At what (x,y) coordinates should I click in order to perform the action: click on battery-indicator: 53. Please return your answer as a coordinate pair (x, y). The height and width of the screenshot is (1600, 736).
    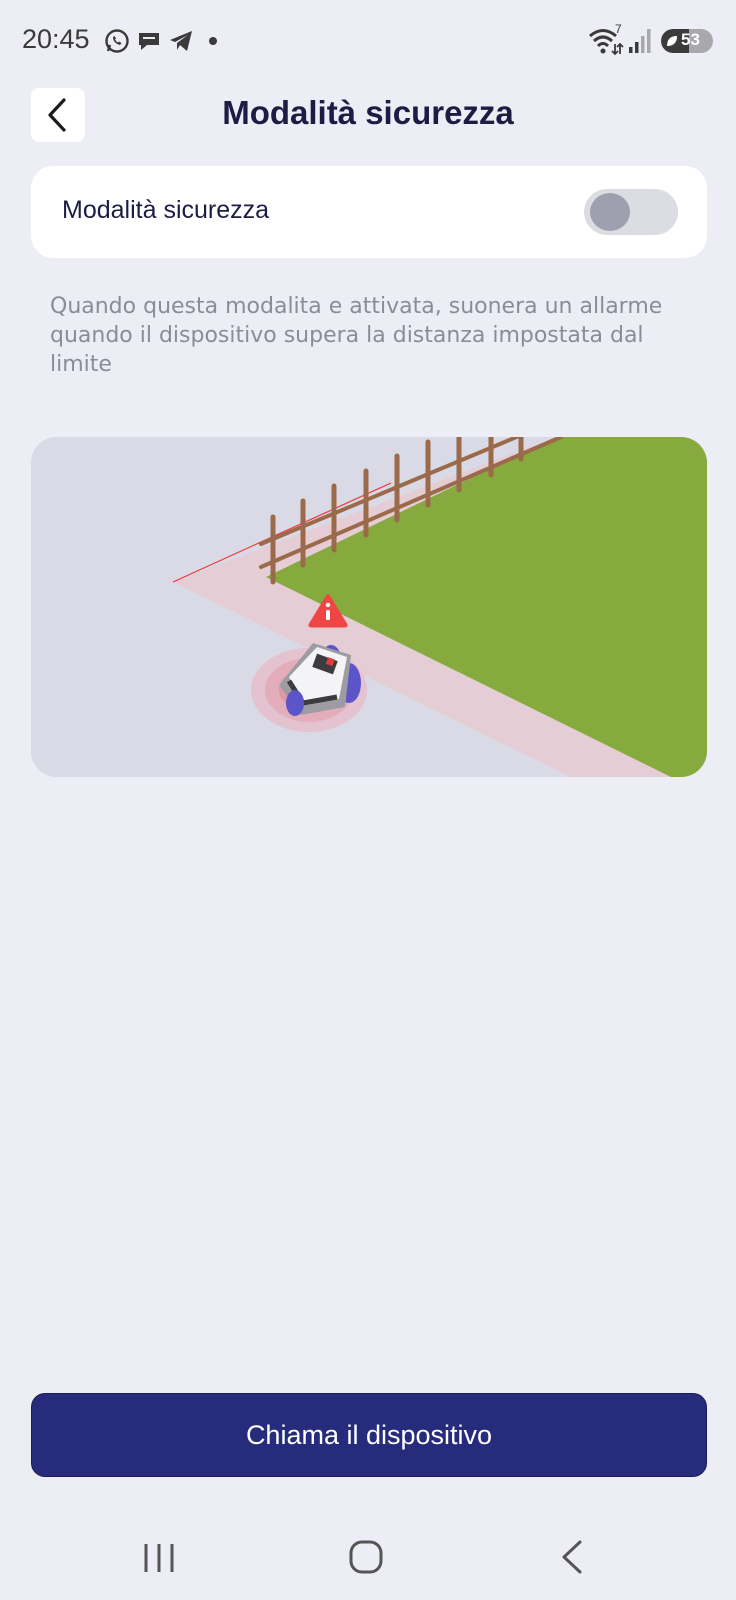
    Looking at the image, I should click on (687, 41).